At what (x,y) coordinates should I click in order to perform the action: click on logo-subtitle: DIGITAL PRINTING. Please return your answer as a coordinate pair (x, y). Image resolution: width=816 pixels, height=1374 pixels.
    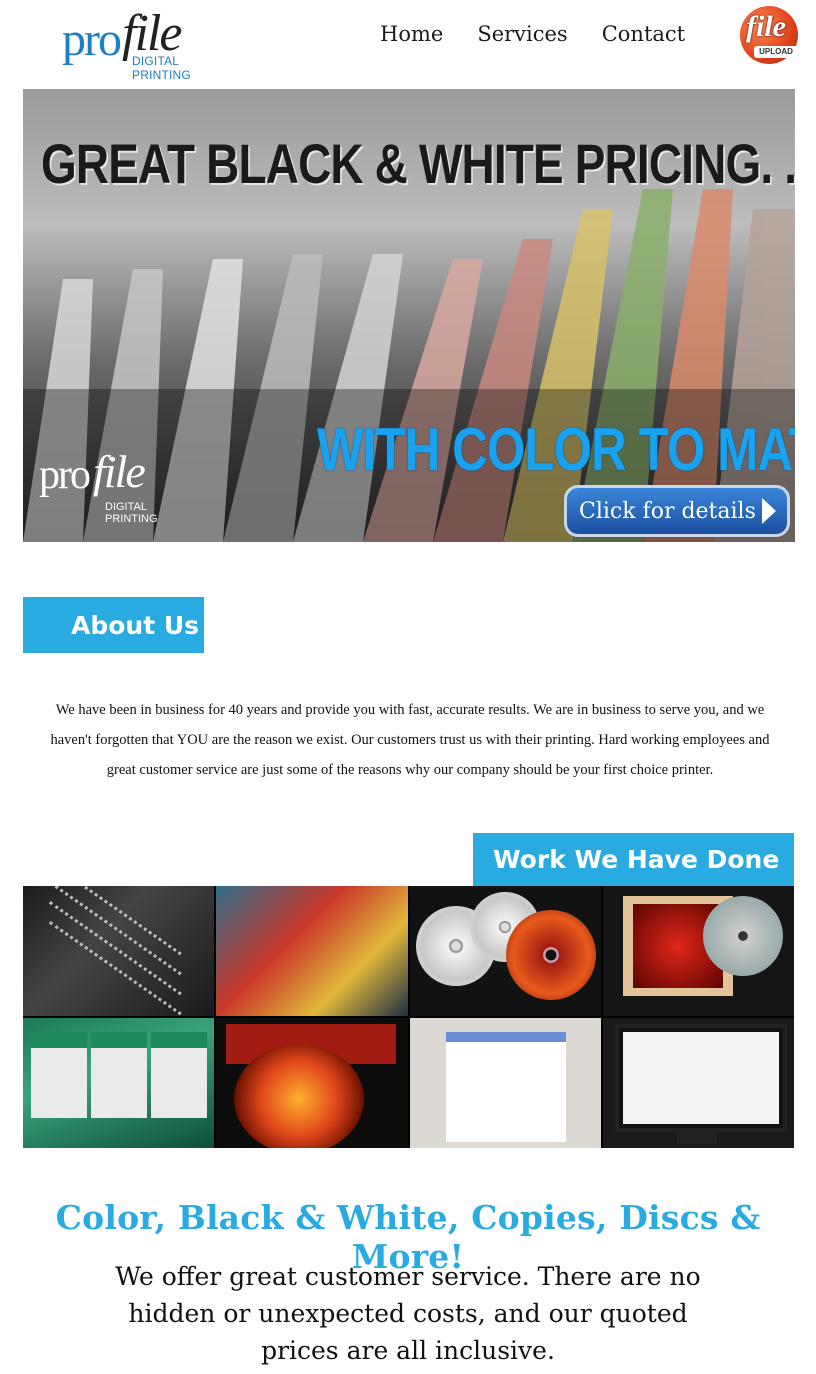
    Looking at the image, I should click on (161, 68).